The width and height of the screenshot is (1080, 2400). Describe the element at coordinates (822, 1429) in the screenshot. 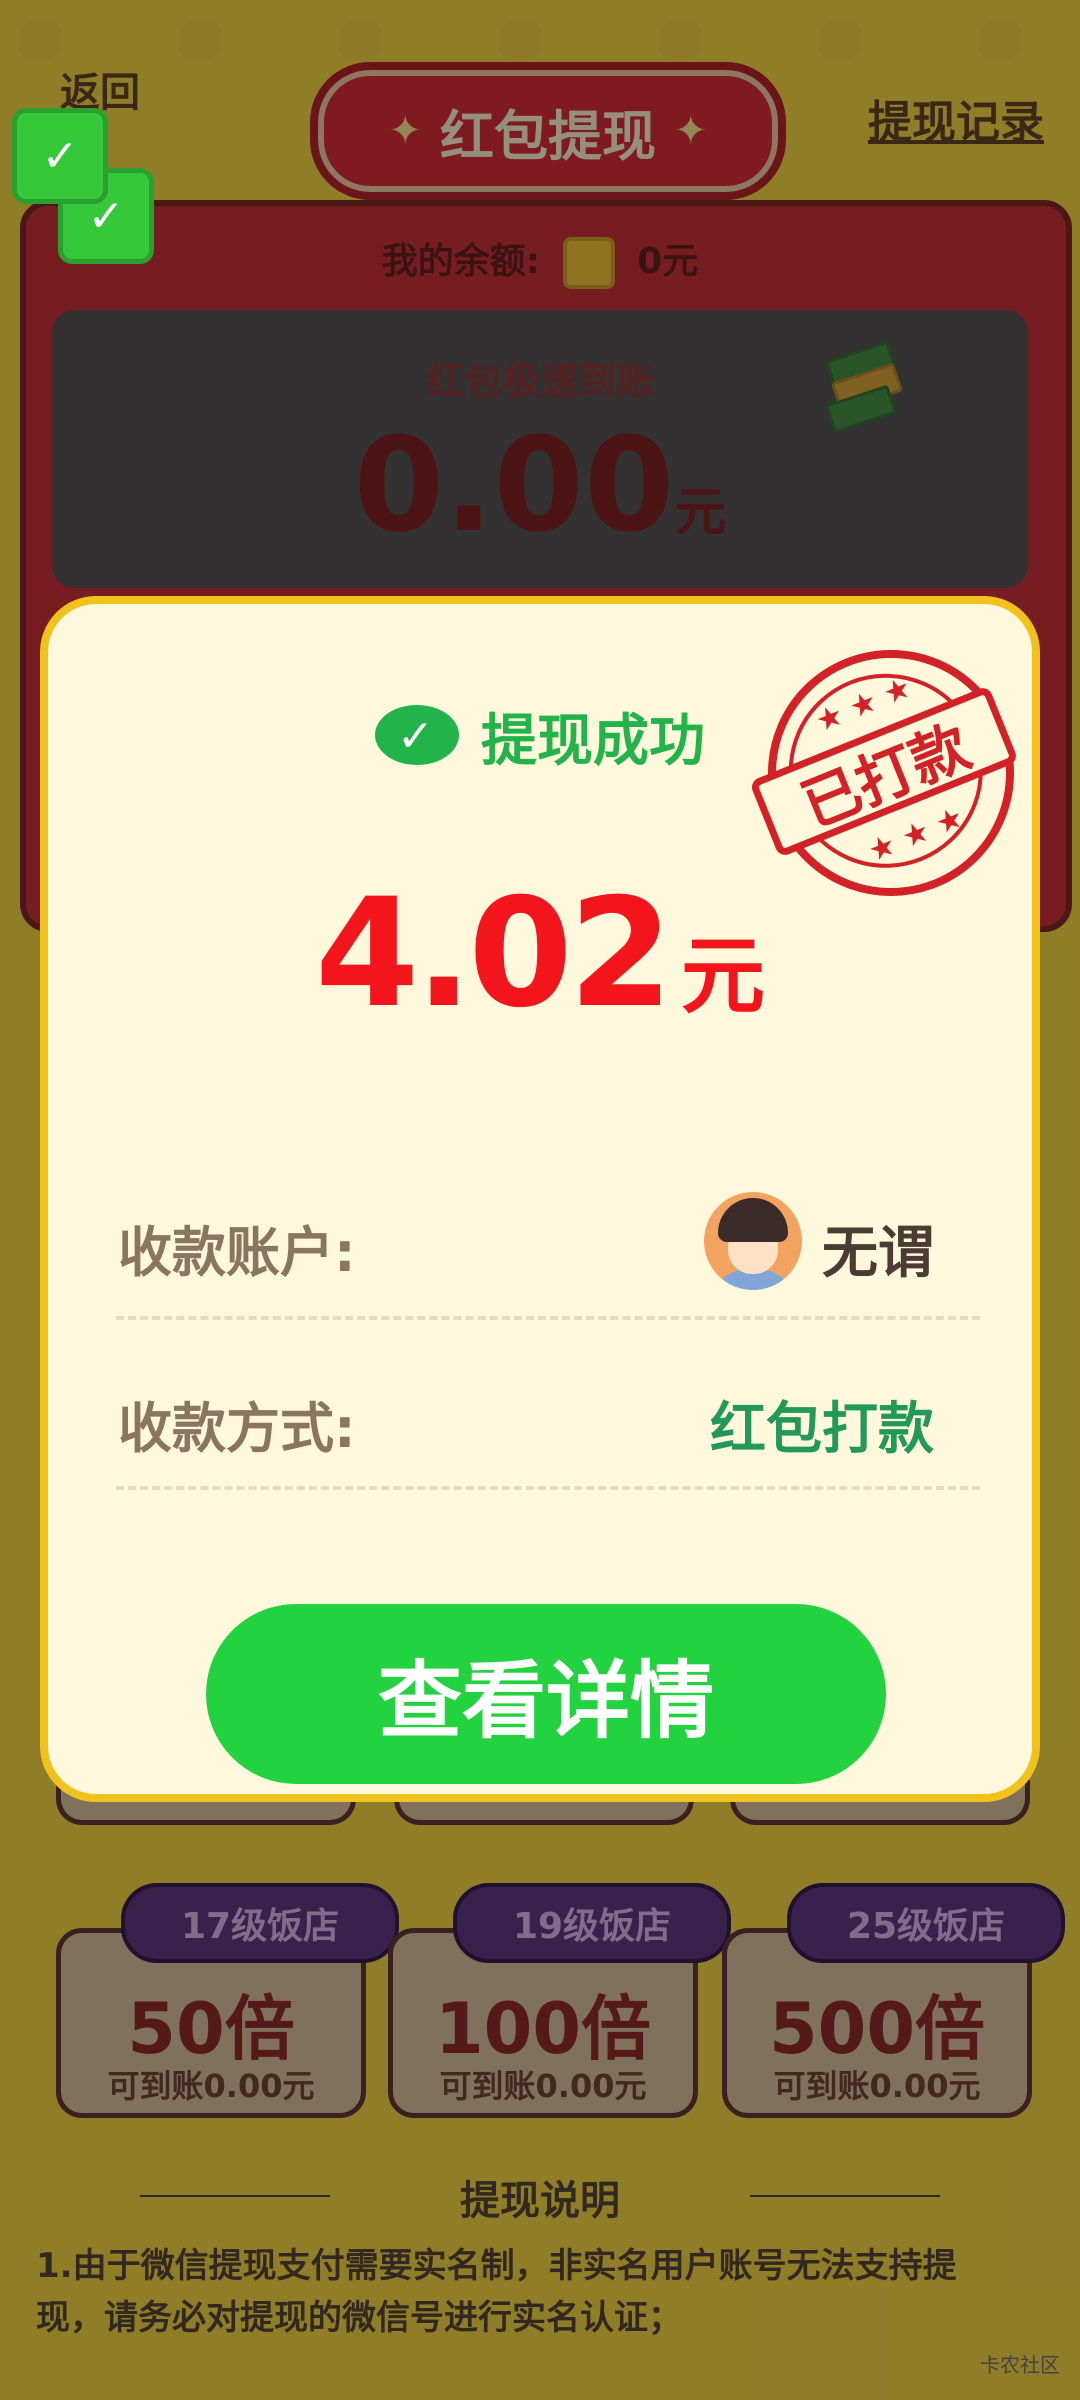

I see `method-value: 红包打款` at that location.